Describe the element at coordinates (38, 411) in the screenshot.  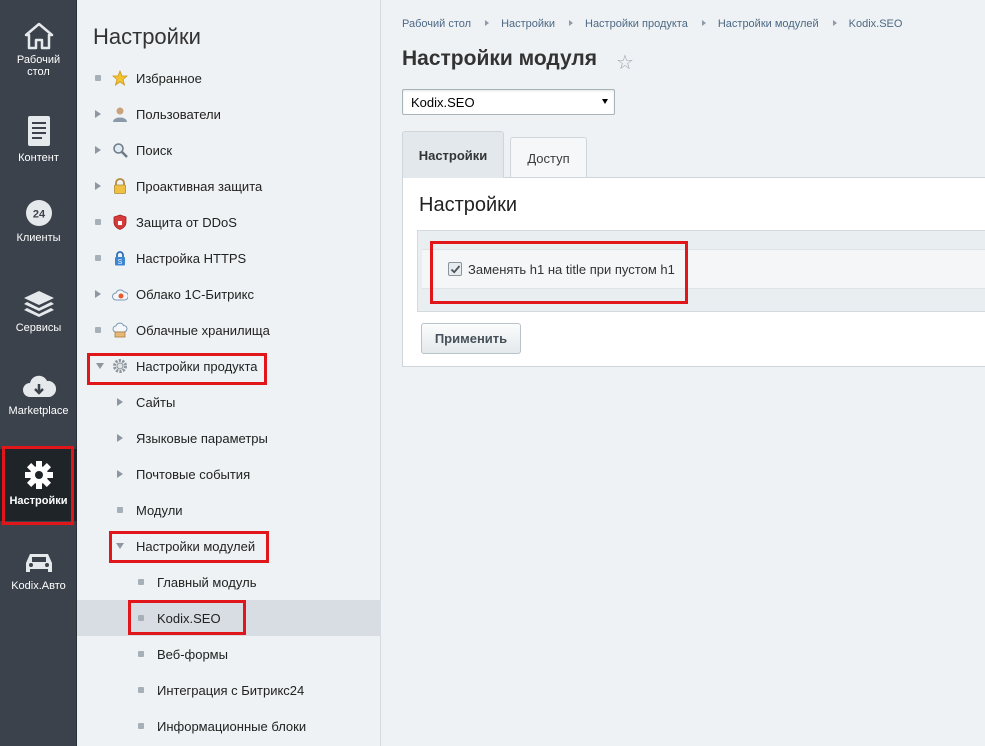
I see `nav-marketplace-label: Marketplace` at that location.